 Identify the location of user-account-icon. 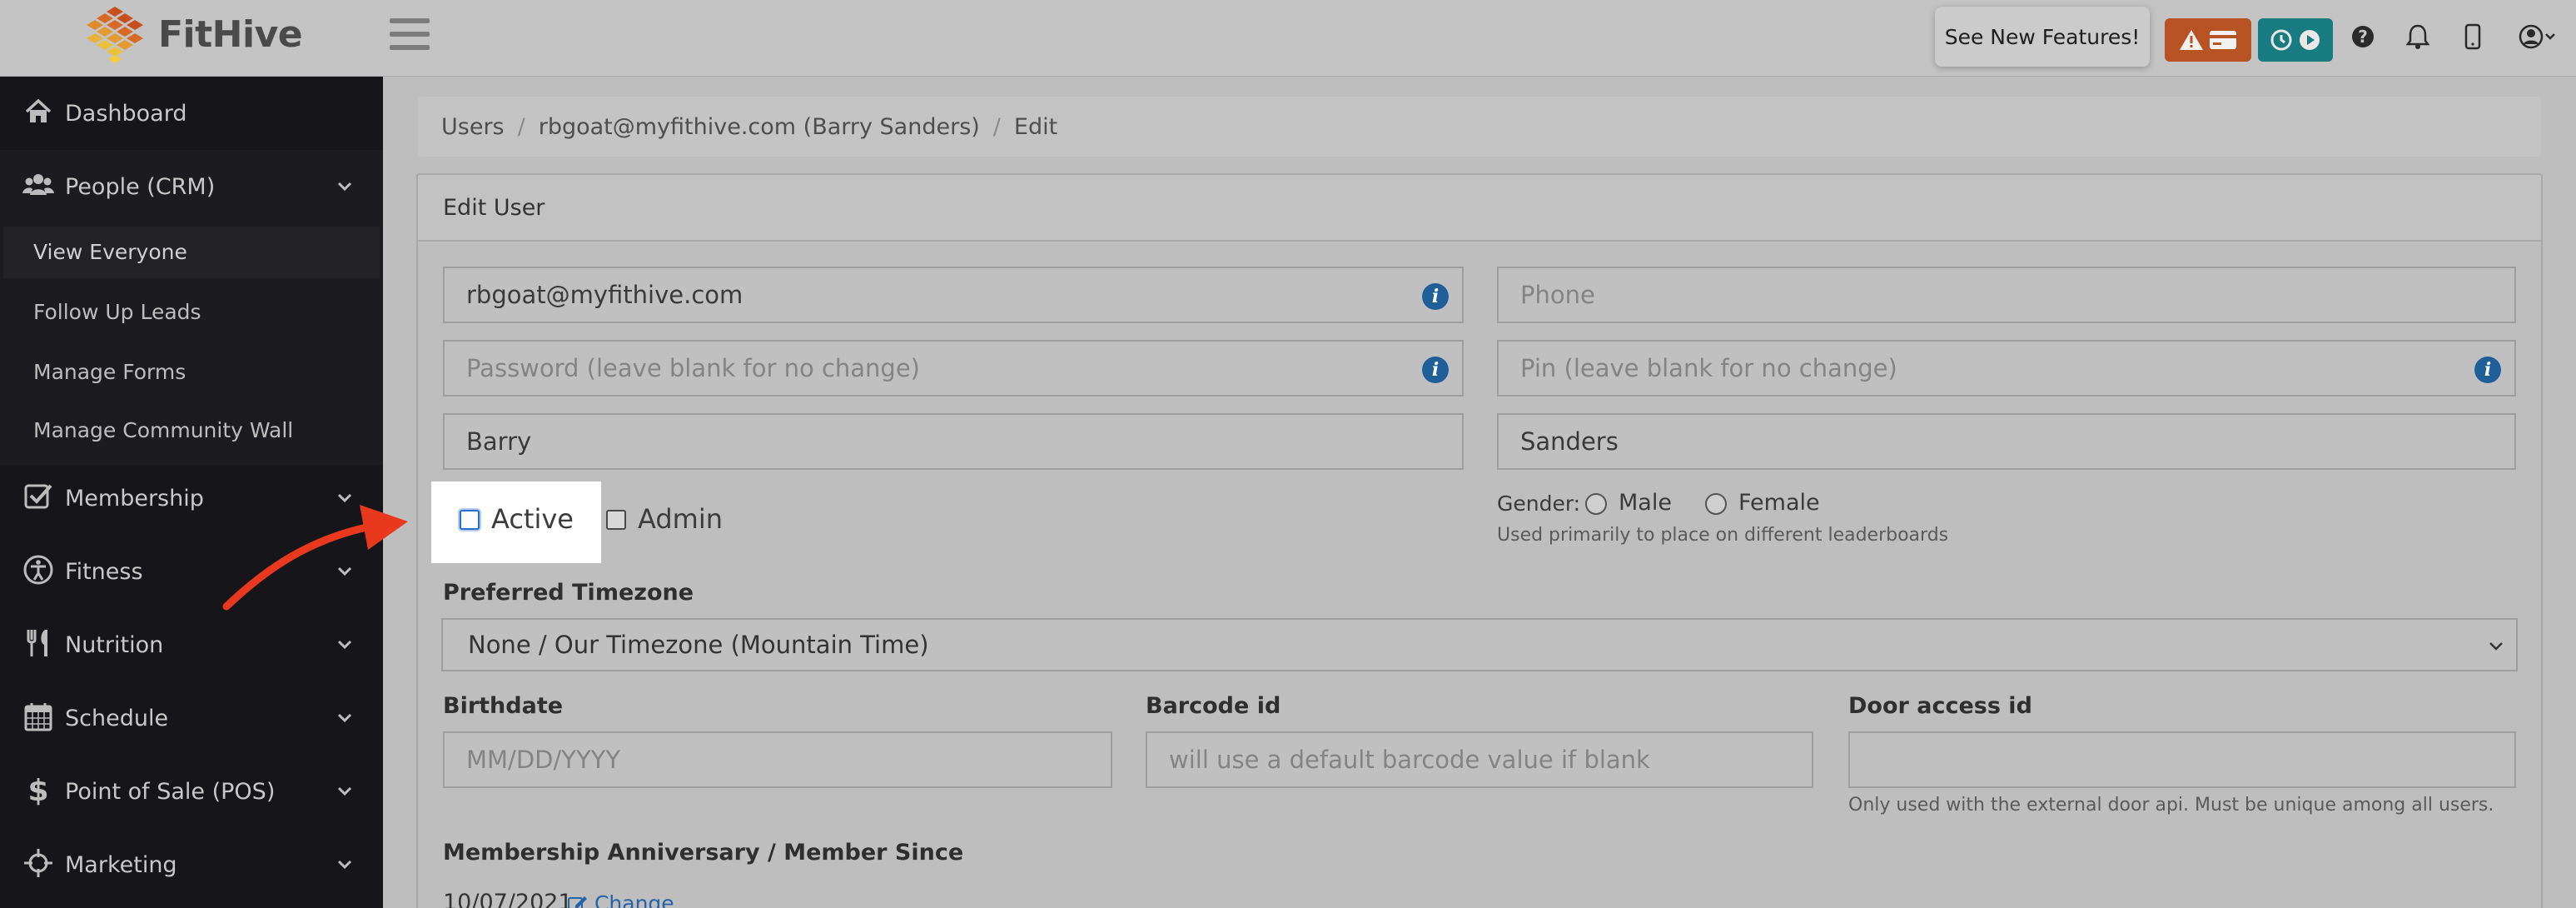
(2537, 37).